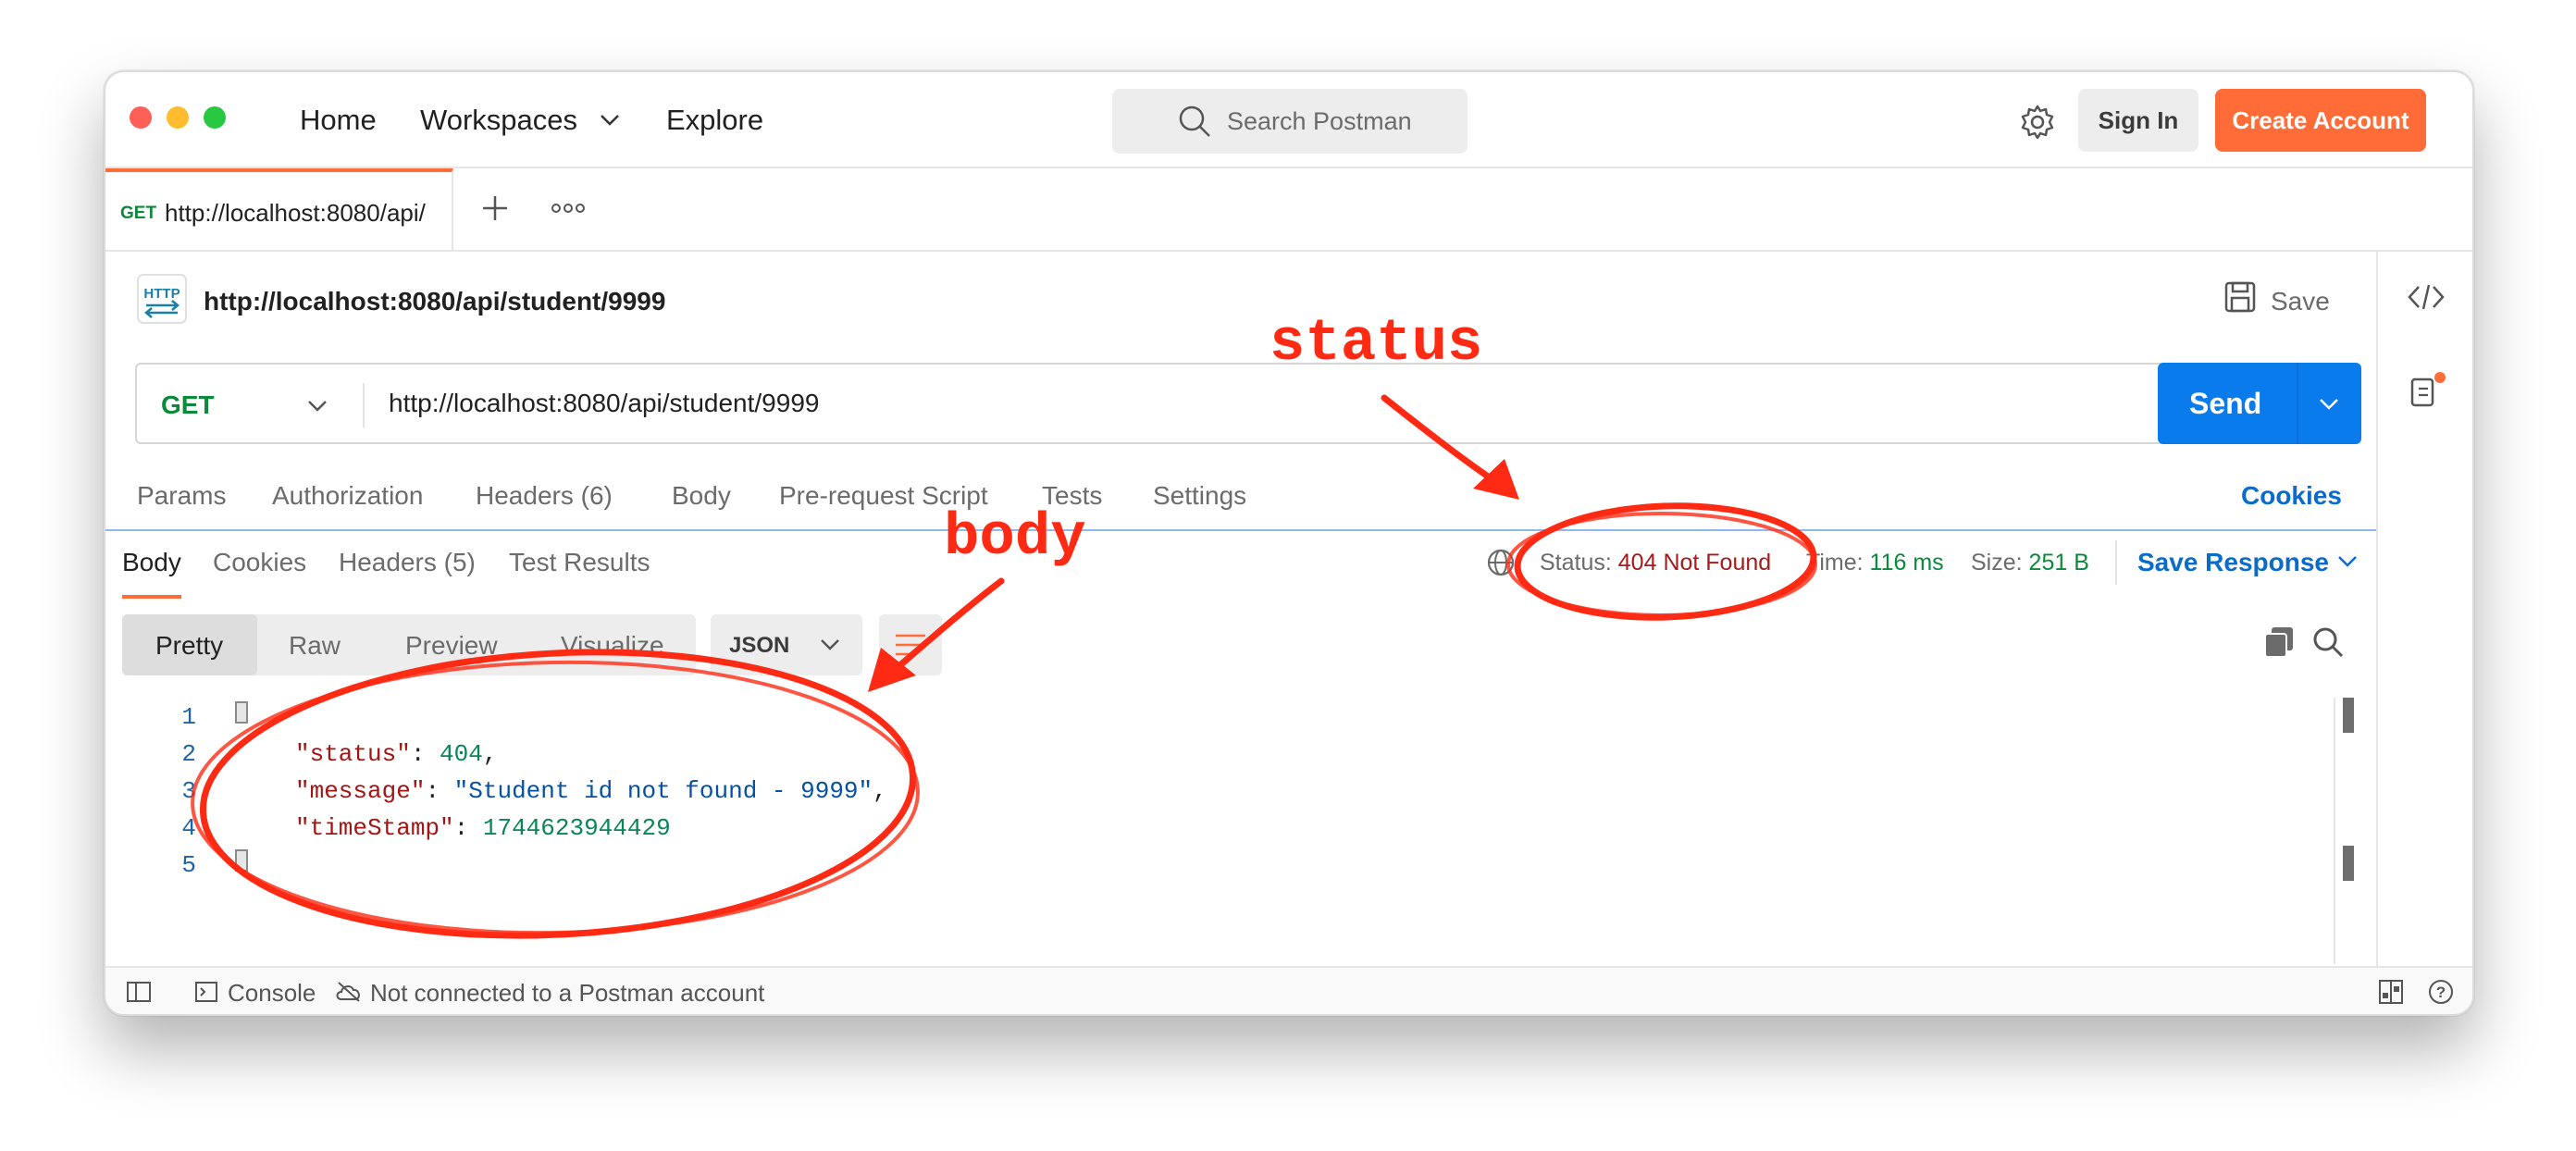 The width and height of the screenshot is (2576, 1151). What do you see at coordinates (1496, 479) in the screenshot?
I see `annotation-status-arrowhead` at bounding box center [1496, 479].